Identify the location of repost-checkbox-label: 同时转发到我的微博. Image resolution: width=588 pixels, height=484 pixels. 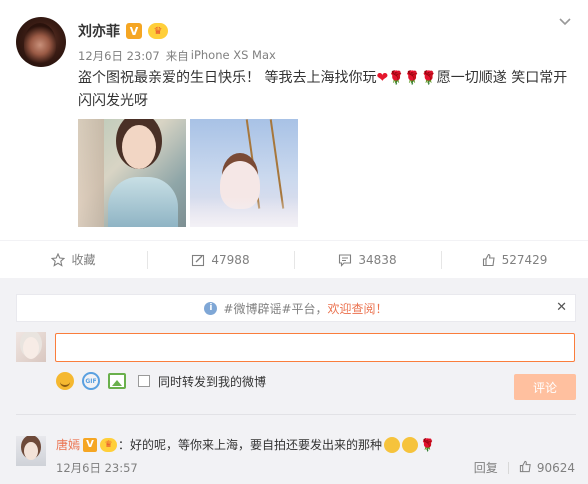
(212, 381).